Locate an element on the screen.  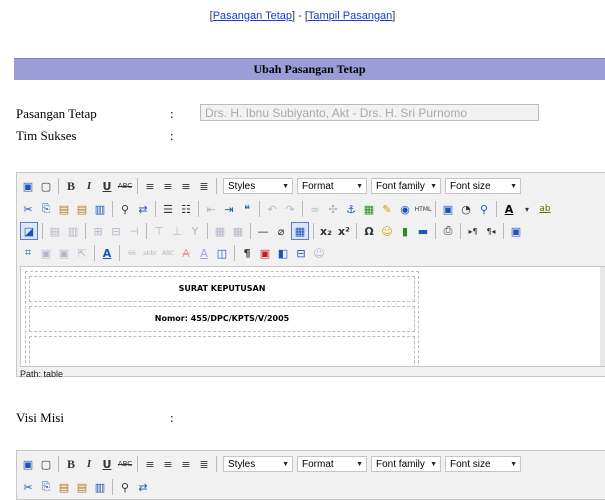
outdent-icon: ⇤ is located at coordinates (211, 209).